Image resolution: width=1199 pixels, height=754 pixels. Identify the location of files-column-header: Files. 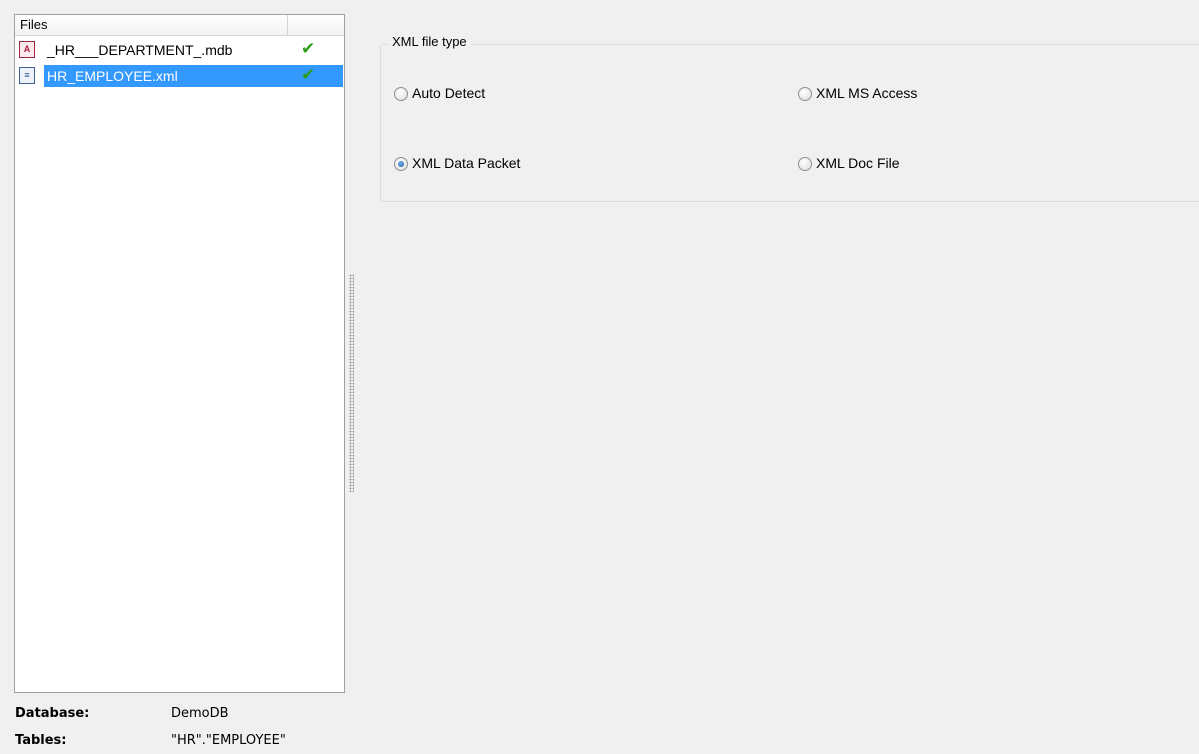
(179, 25).